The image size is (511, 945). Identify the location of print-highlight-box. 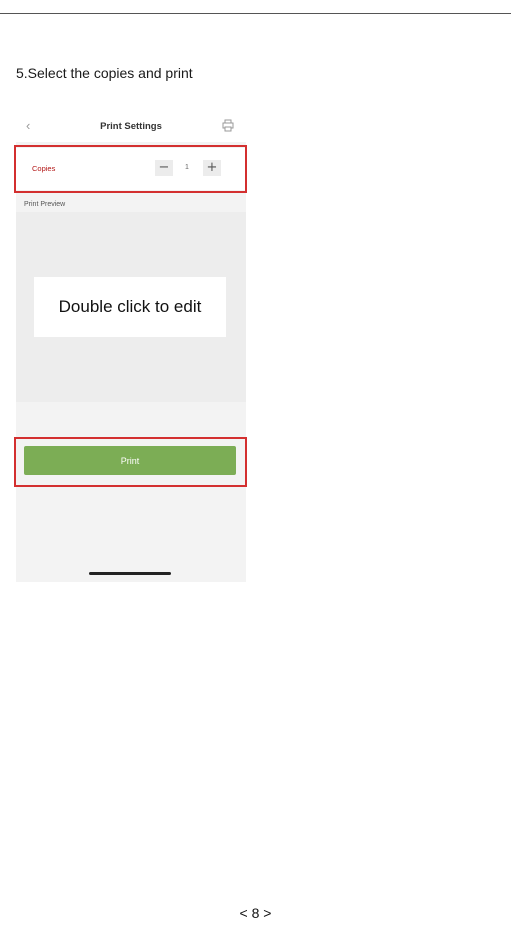
(130, 462).